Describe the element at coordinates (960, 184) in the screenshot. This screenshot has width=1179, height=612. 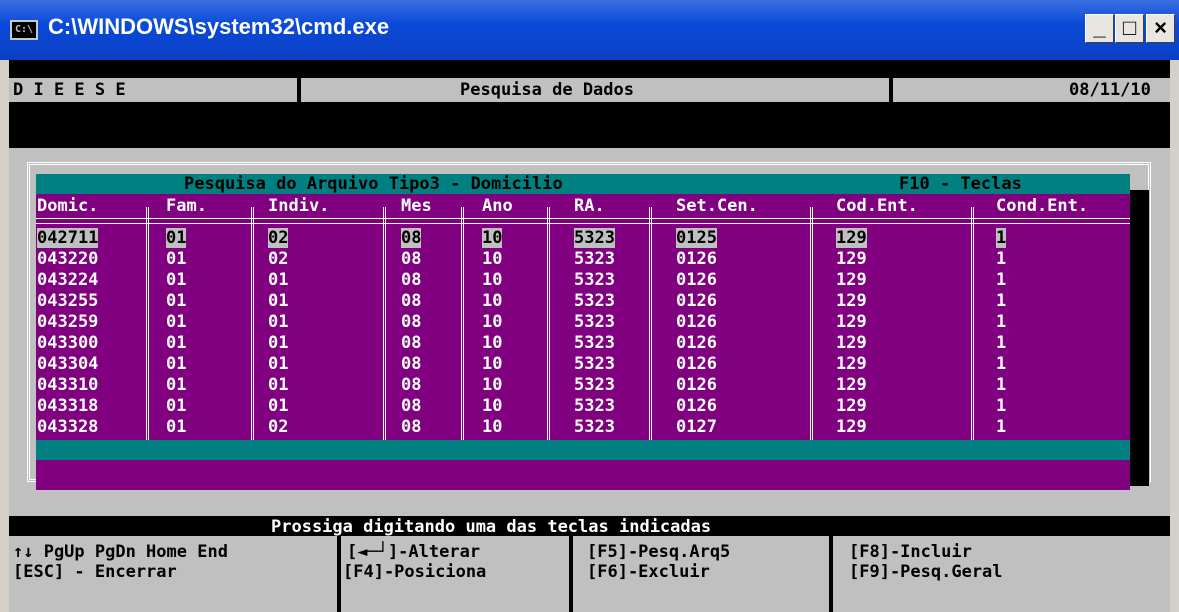
I see `grid-hint: F10 - Teclas` at that location.